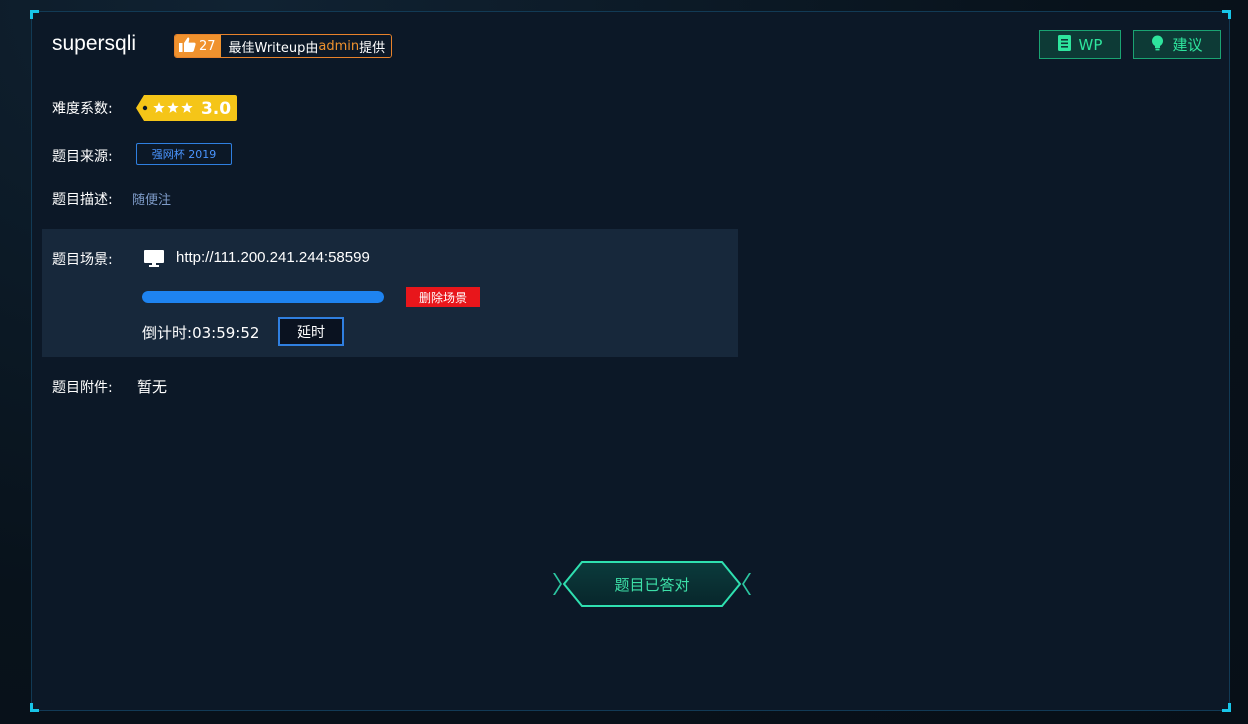  I want to click on difficulty-rating-tag: 3.0, so click(186, 108).